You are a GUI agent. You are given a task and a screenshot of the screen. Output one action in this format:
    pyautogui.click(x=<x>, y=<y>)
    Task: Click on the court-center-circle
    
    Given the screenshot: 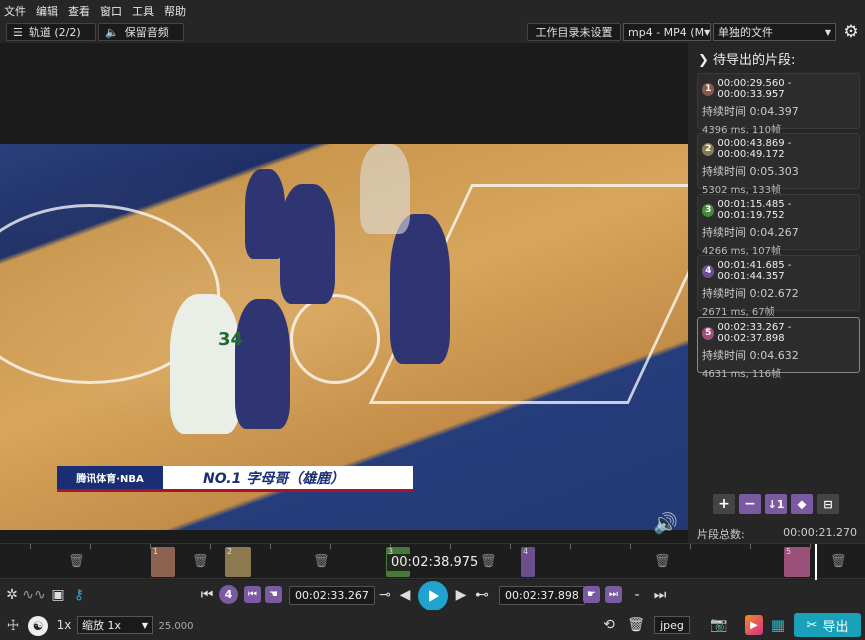 What is the action you would take?
    pyautogui.click(x=335, y=339)
    